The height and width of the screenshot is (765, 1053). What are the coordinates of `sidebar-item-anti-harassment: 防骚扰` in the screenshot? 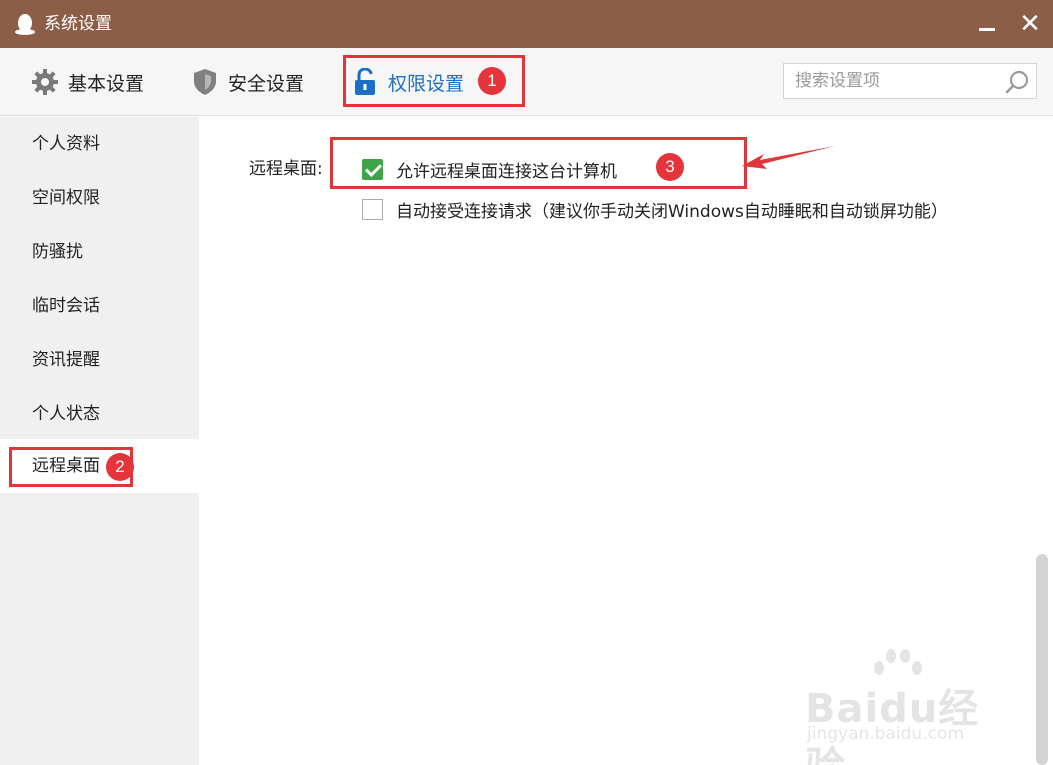 It's located at (99, 252).